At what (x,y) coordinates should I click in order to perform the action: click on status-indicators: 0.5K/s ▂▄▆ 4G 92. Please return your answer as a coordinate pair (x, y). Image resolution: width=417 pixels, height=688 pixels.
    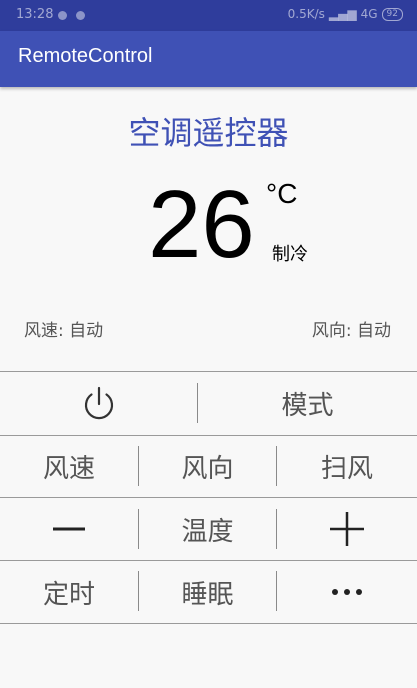
    Looking at the image, I should click on (345, 14).